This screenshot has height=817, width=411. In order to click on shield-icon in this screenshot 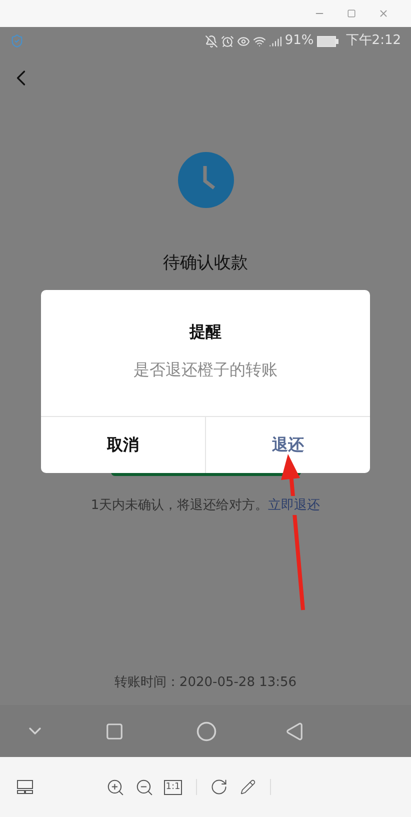, I will do `click(17, 41)`.